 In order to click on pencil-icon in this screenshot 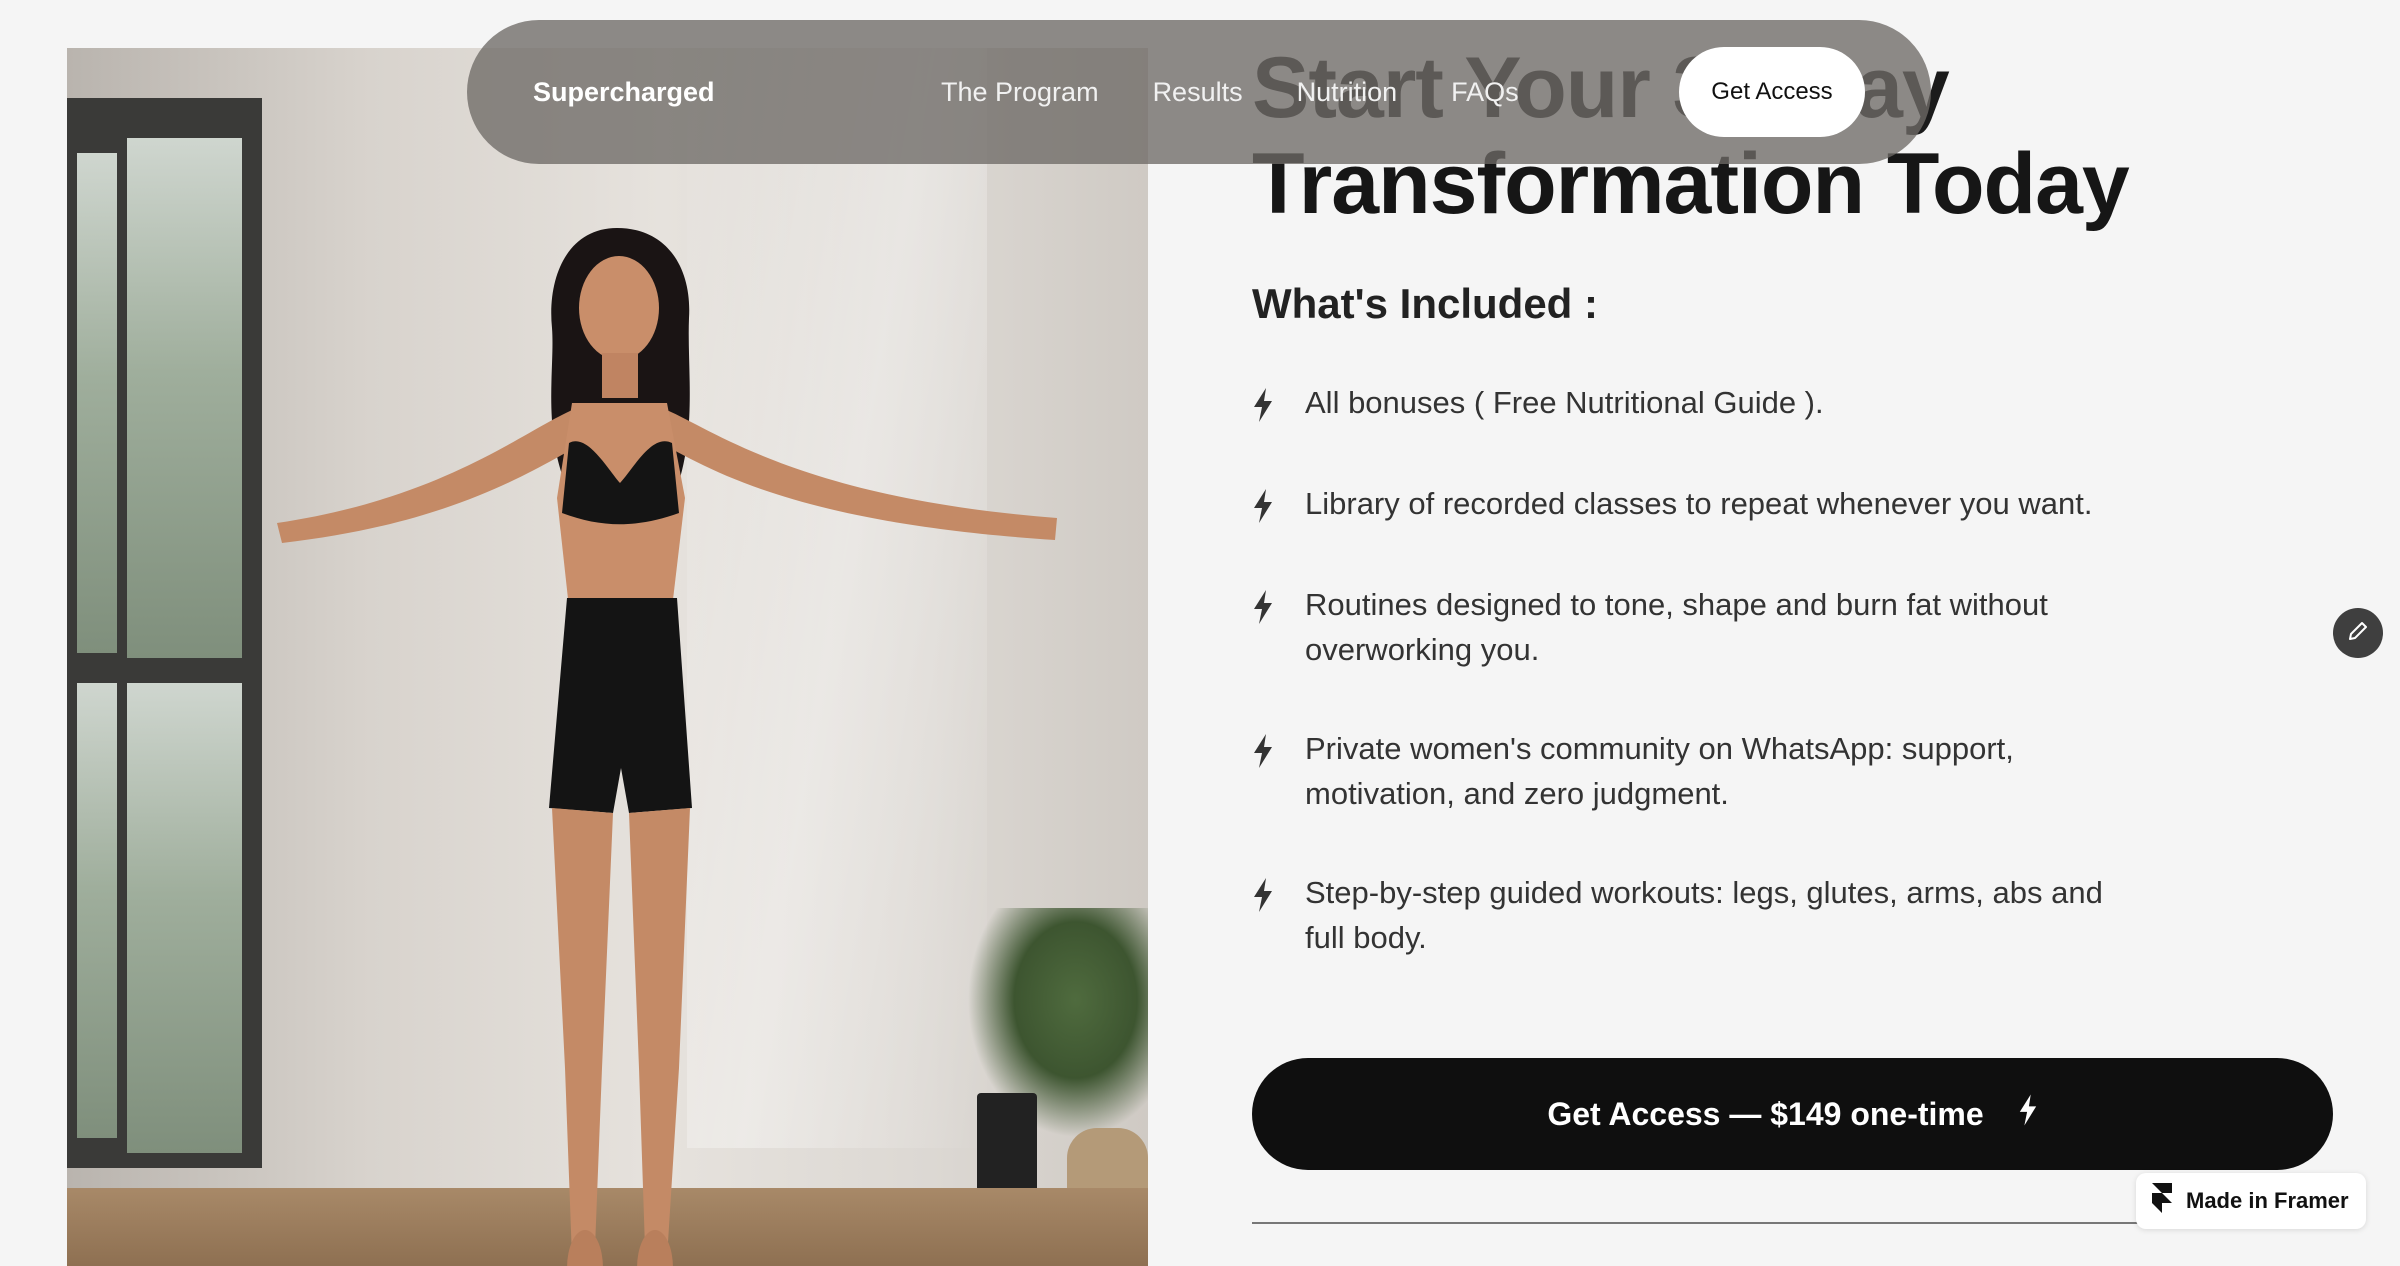, I will do `click(2358, 633)`.